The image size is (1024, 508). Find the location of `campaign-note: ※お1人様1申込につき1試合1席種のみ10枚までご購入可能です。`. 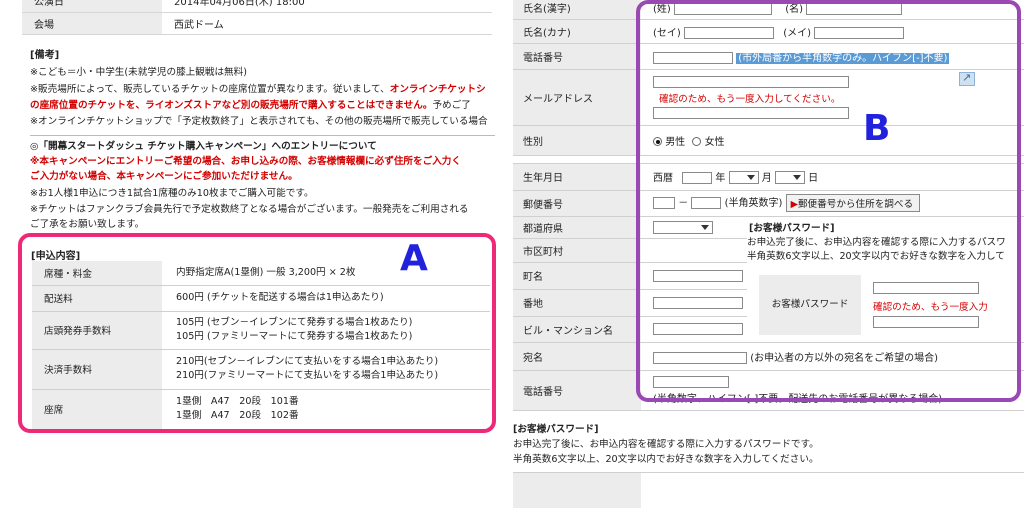

campaign-note: ※お1人様1申込につき1試合1席種のみ10枚までご購入可能です。 is located at coordinates (172, 193).